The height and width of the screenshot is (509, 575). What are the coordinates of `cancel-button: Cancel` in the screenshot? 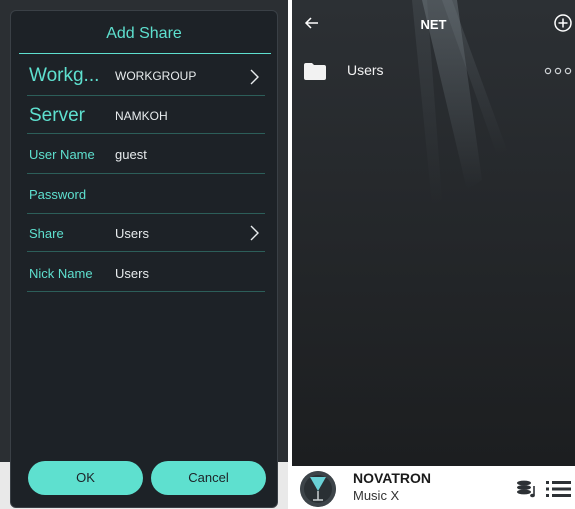 It's located at (208, 478).